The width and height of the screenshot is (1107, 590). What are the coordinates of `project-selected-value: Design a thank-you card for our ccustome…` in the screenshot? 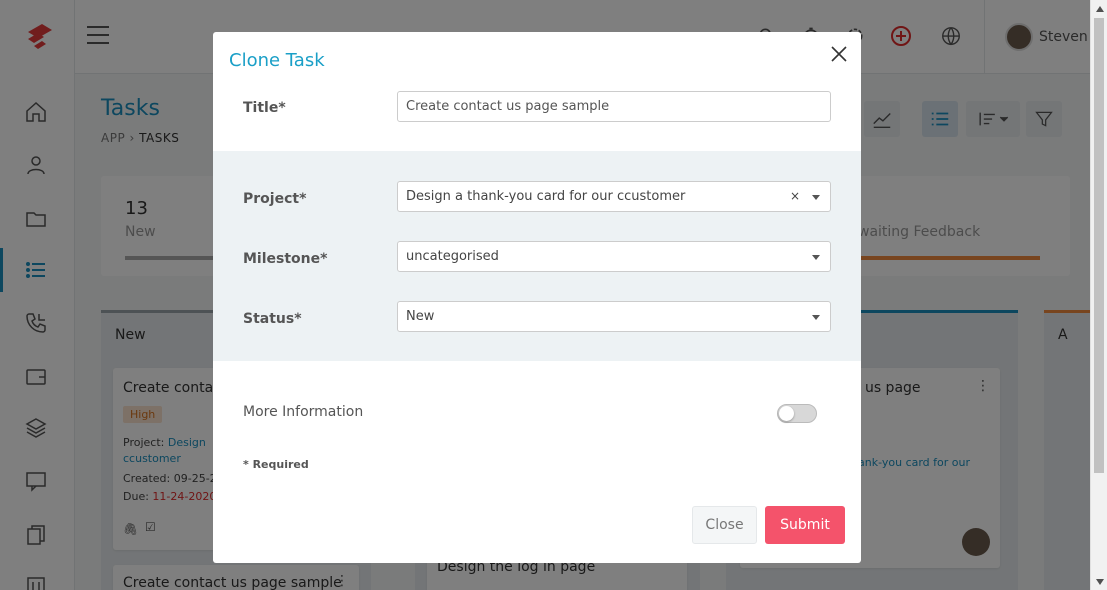 It's located at (546, 196).